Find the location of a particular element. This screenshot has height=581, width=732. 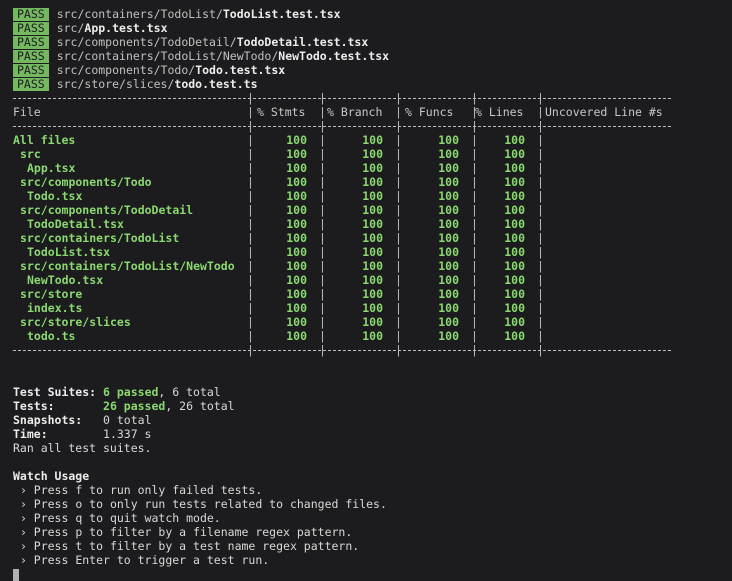

test-file-name: TodoList.test.tsx is located at coordinates (281, 14).